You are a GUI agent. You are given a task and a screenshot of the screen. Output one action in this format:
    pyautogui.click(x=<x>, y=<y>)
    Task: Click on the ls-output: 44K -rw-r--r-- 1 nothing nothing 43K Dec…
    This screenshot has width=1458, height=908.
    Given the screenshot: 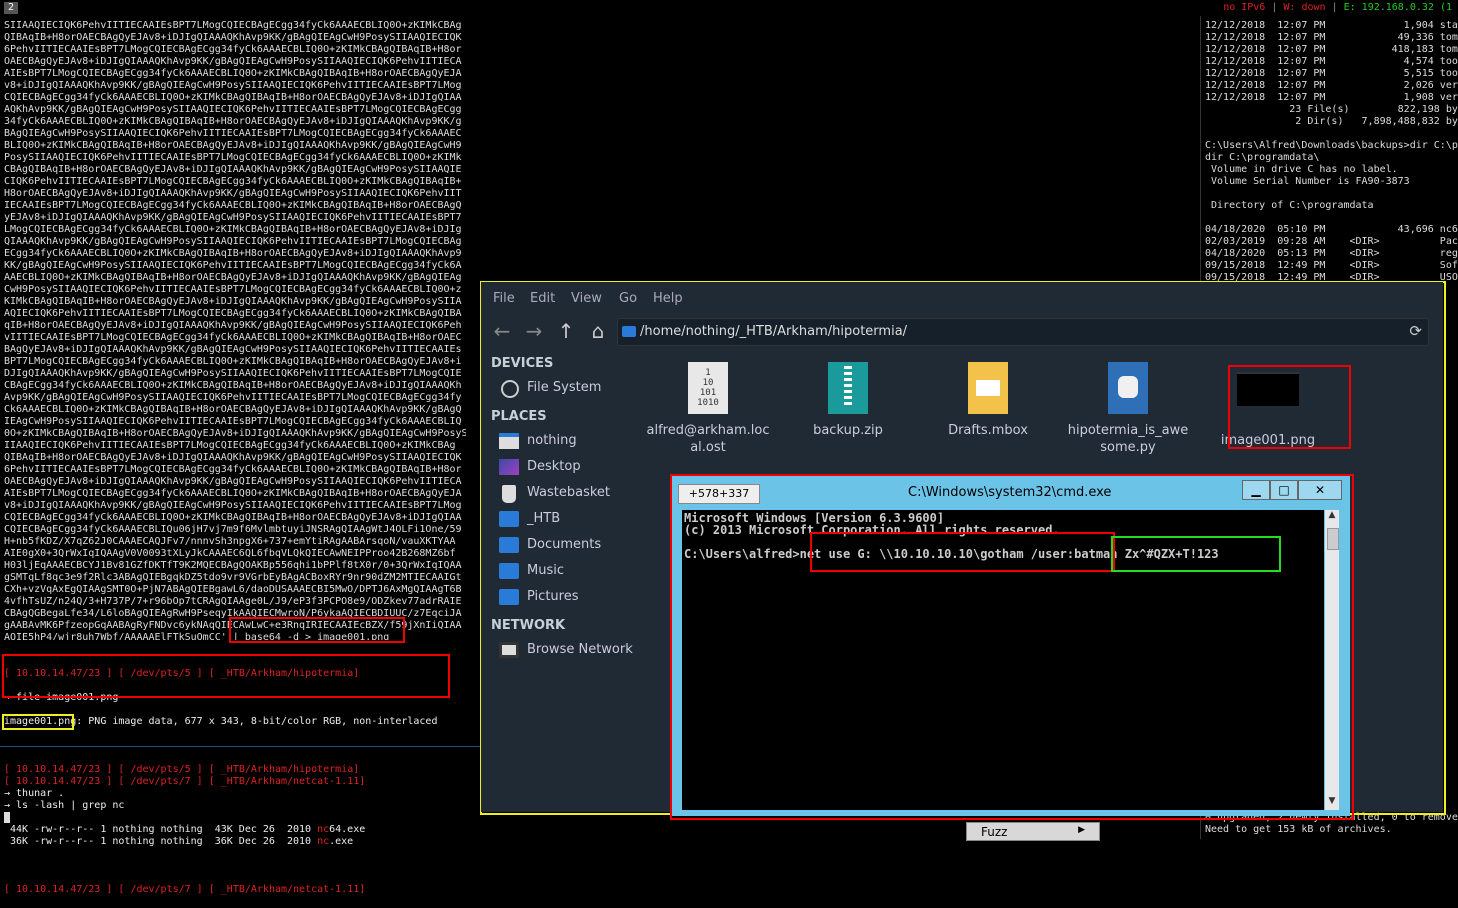 What is the action you would take?
    pyautogui.click(x=239, y=836)
    